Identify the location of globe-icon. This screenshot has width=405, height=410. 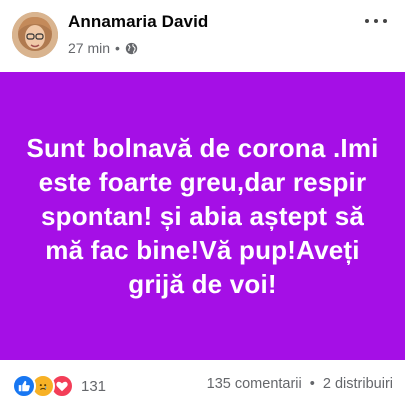
(131, 48).